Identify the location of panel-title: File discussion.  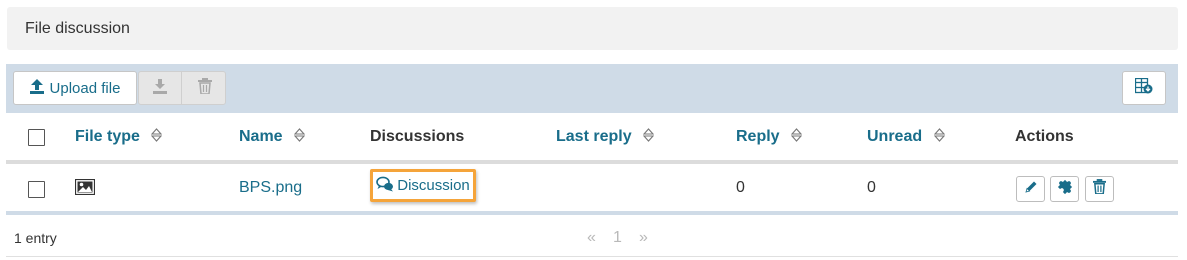
(77, 28).